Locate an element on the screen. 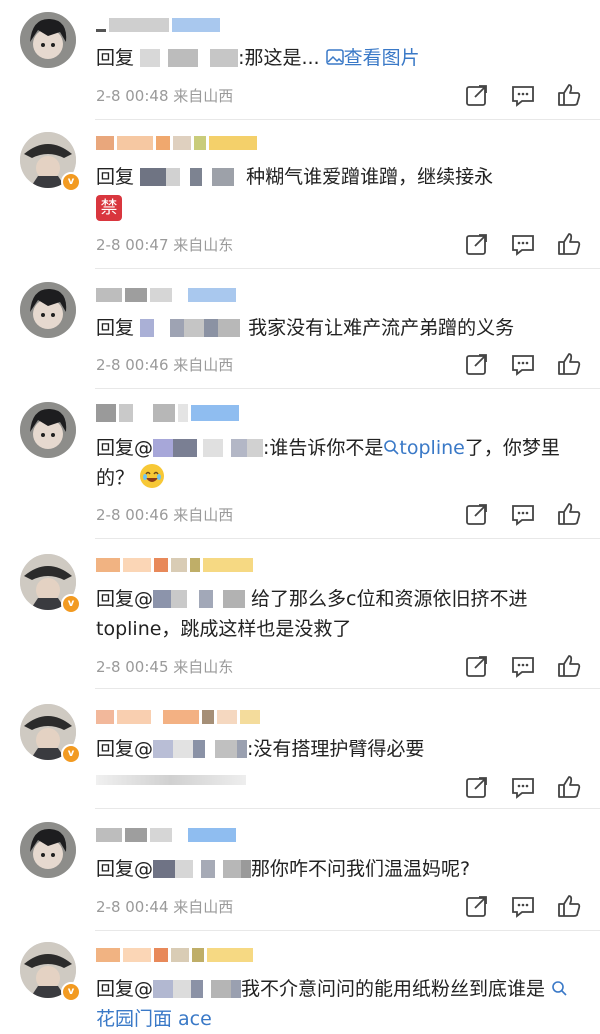 The width and height of the screenshot is (600, 1034). comment-item: 回复 我家没有让难产流产弟蹭的义务 2-8 00:46 来自山西 is located at coordinates (300, 328).